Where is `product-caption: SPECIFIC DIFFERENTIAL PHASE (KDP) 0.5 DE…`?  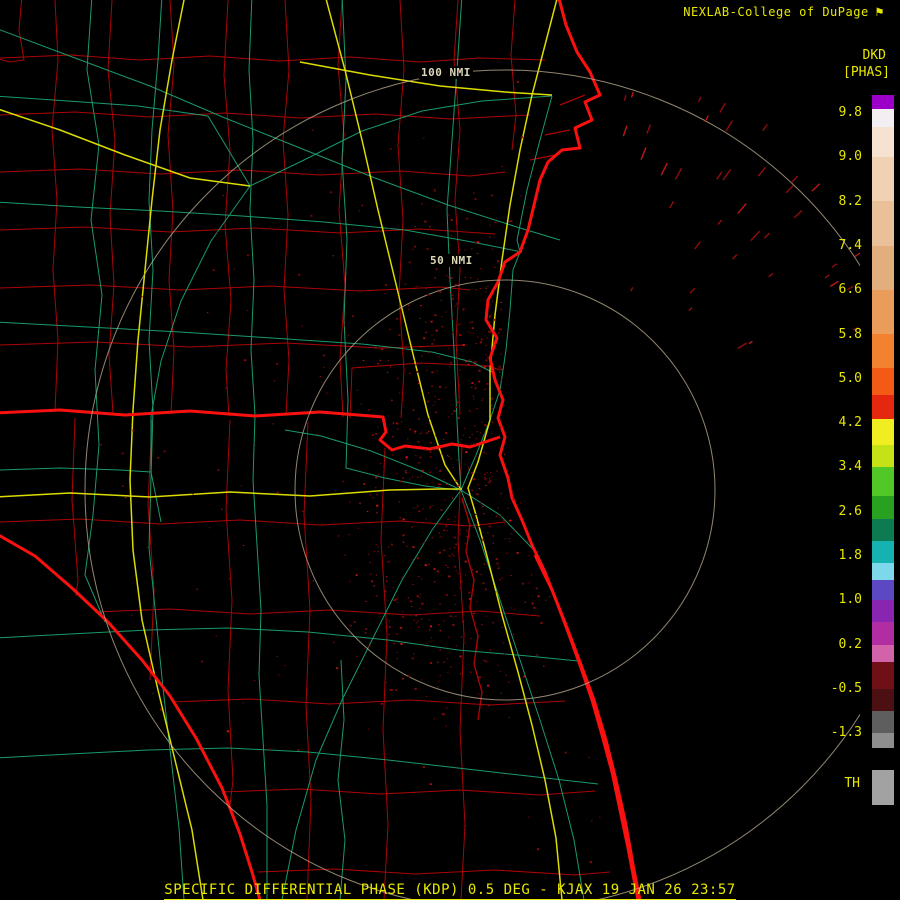
product-caption: SPECIFIC DIFFERENTIAL PHASE (KDP) 0.5 DE… is located at coordinates (450, 891).